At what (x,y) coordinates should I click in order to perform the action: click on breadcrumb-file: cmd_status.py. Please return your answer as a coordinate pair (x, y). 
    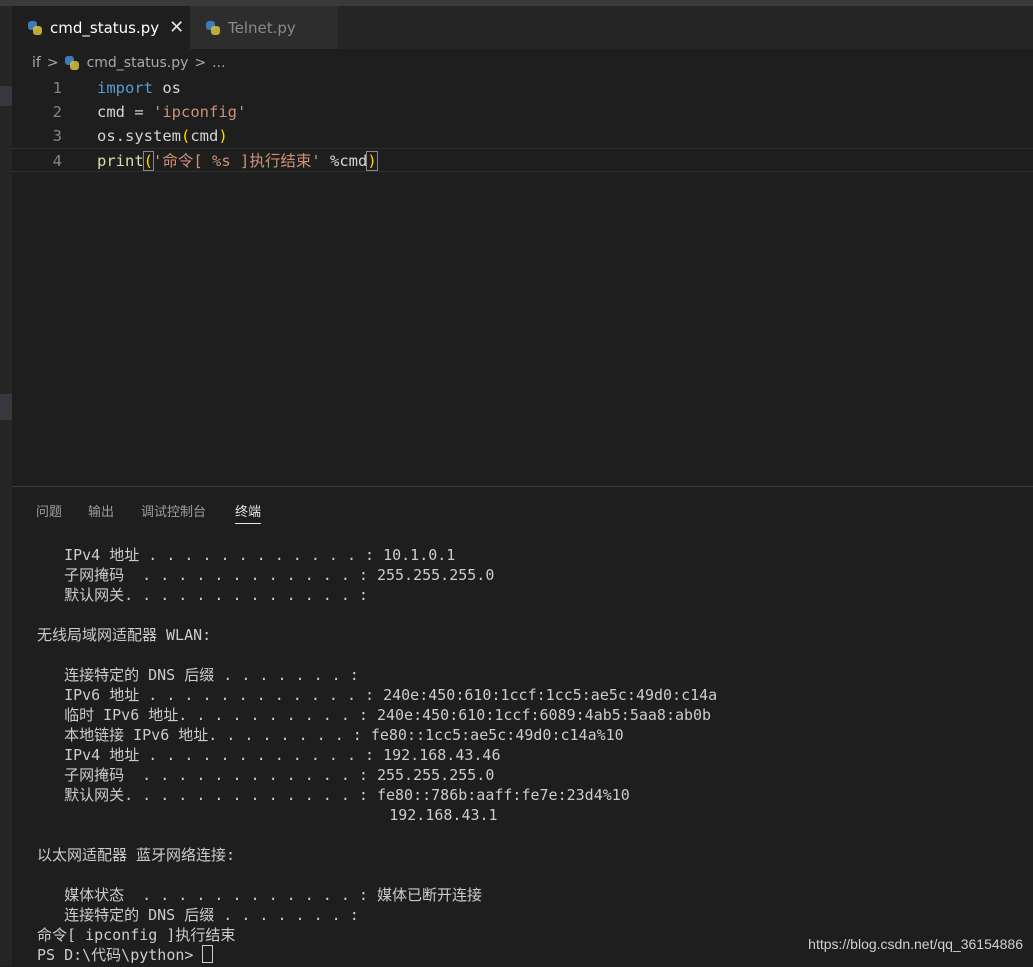
    Looking at the image, I should click on (138, 63).